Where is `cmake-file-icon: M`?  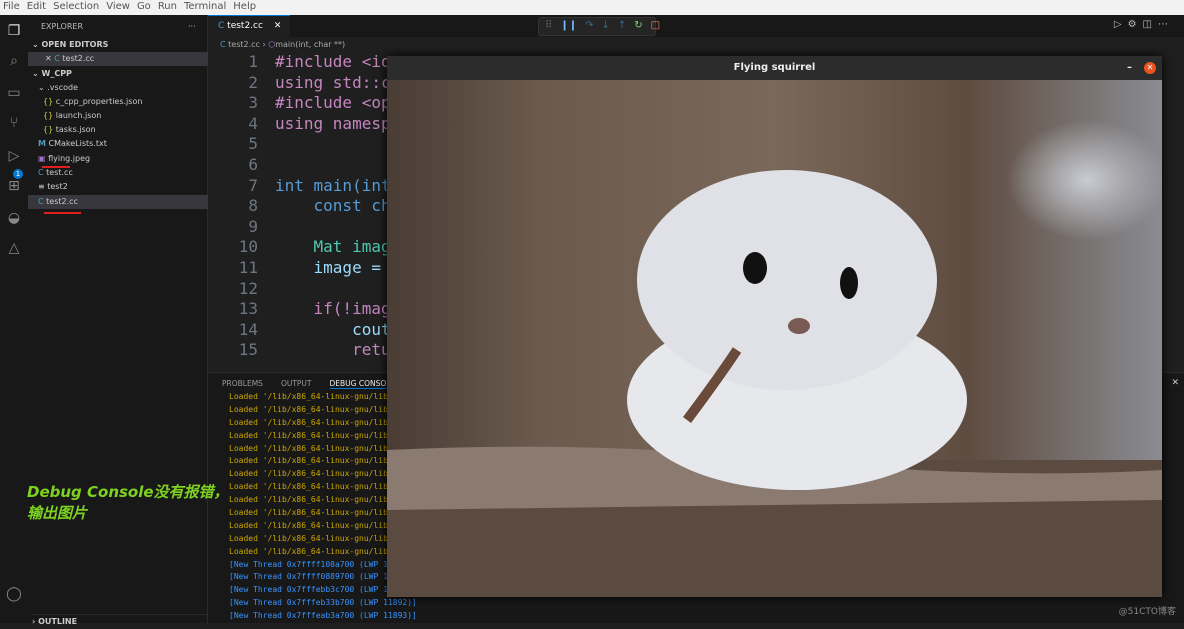 cmake-file-icon: M is located at coordinates (42, 143).